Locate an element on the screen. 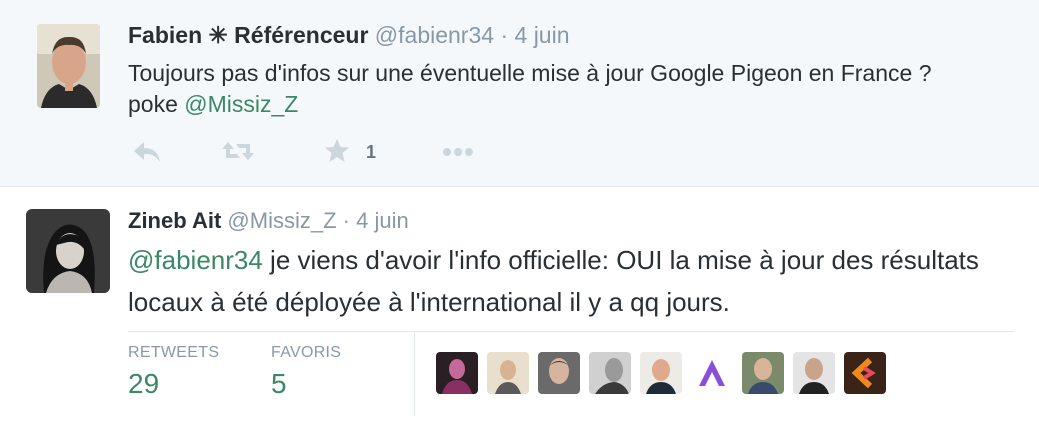 The image size is (1039, 433). retweets-count: 29 is located at coordinates (144, 383).